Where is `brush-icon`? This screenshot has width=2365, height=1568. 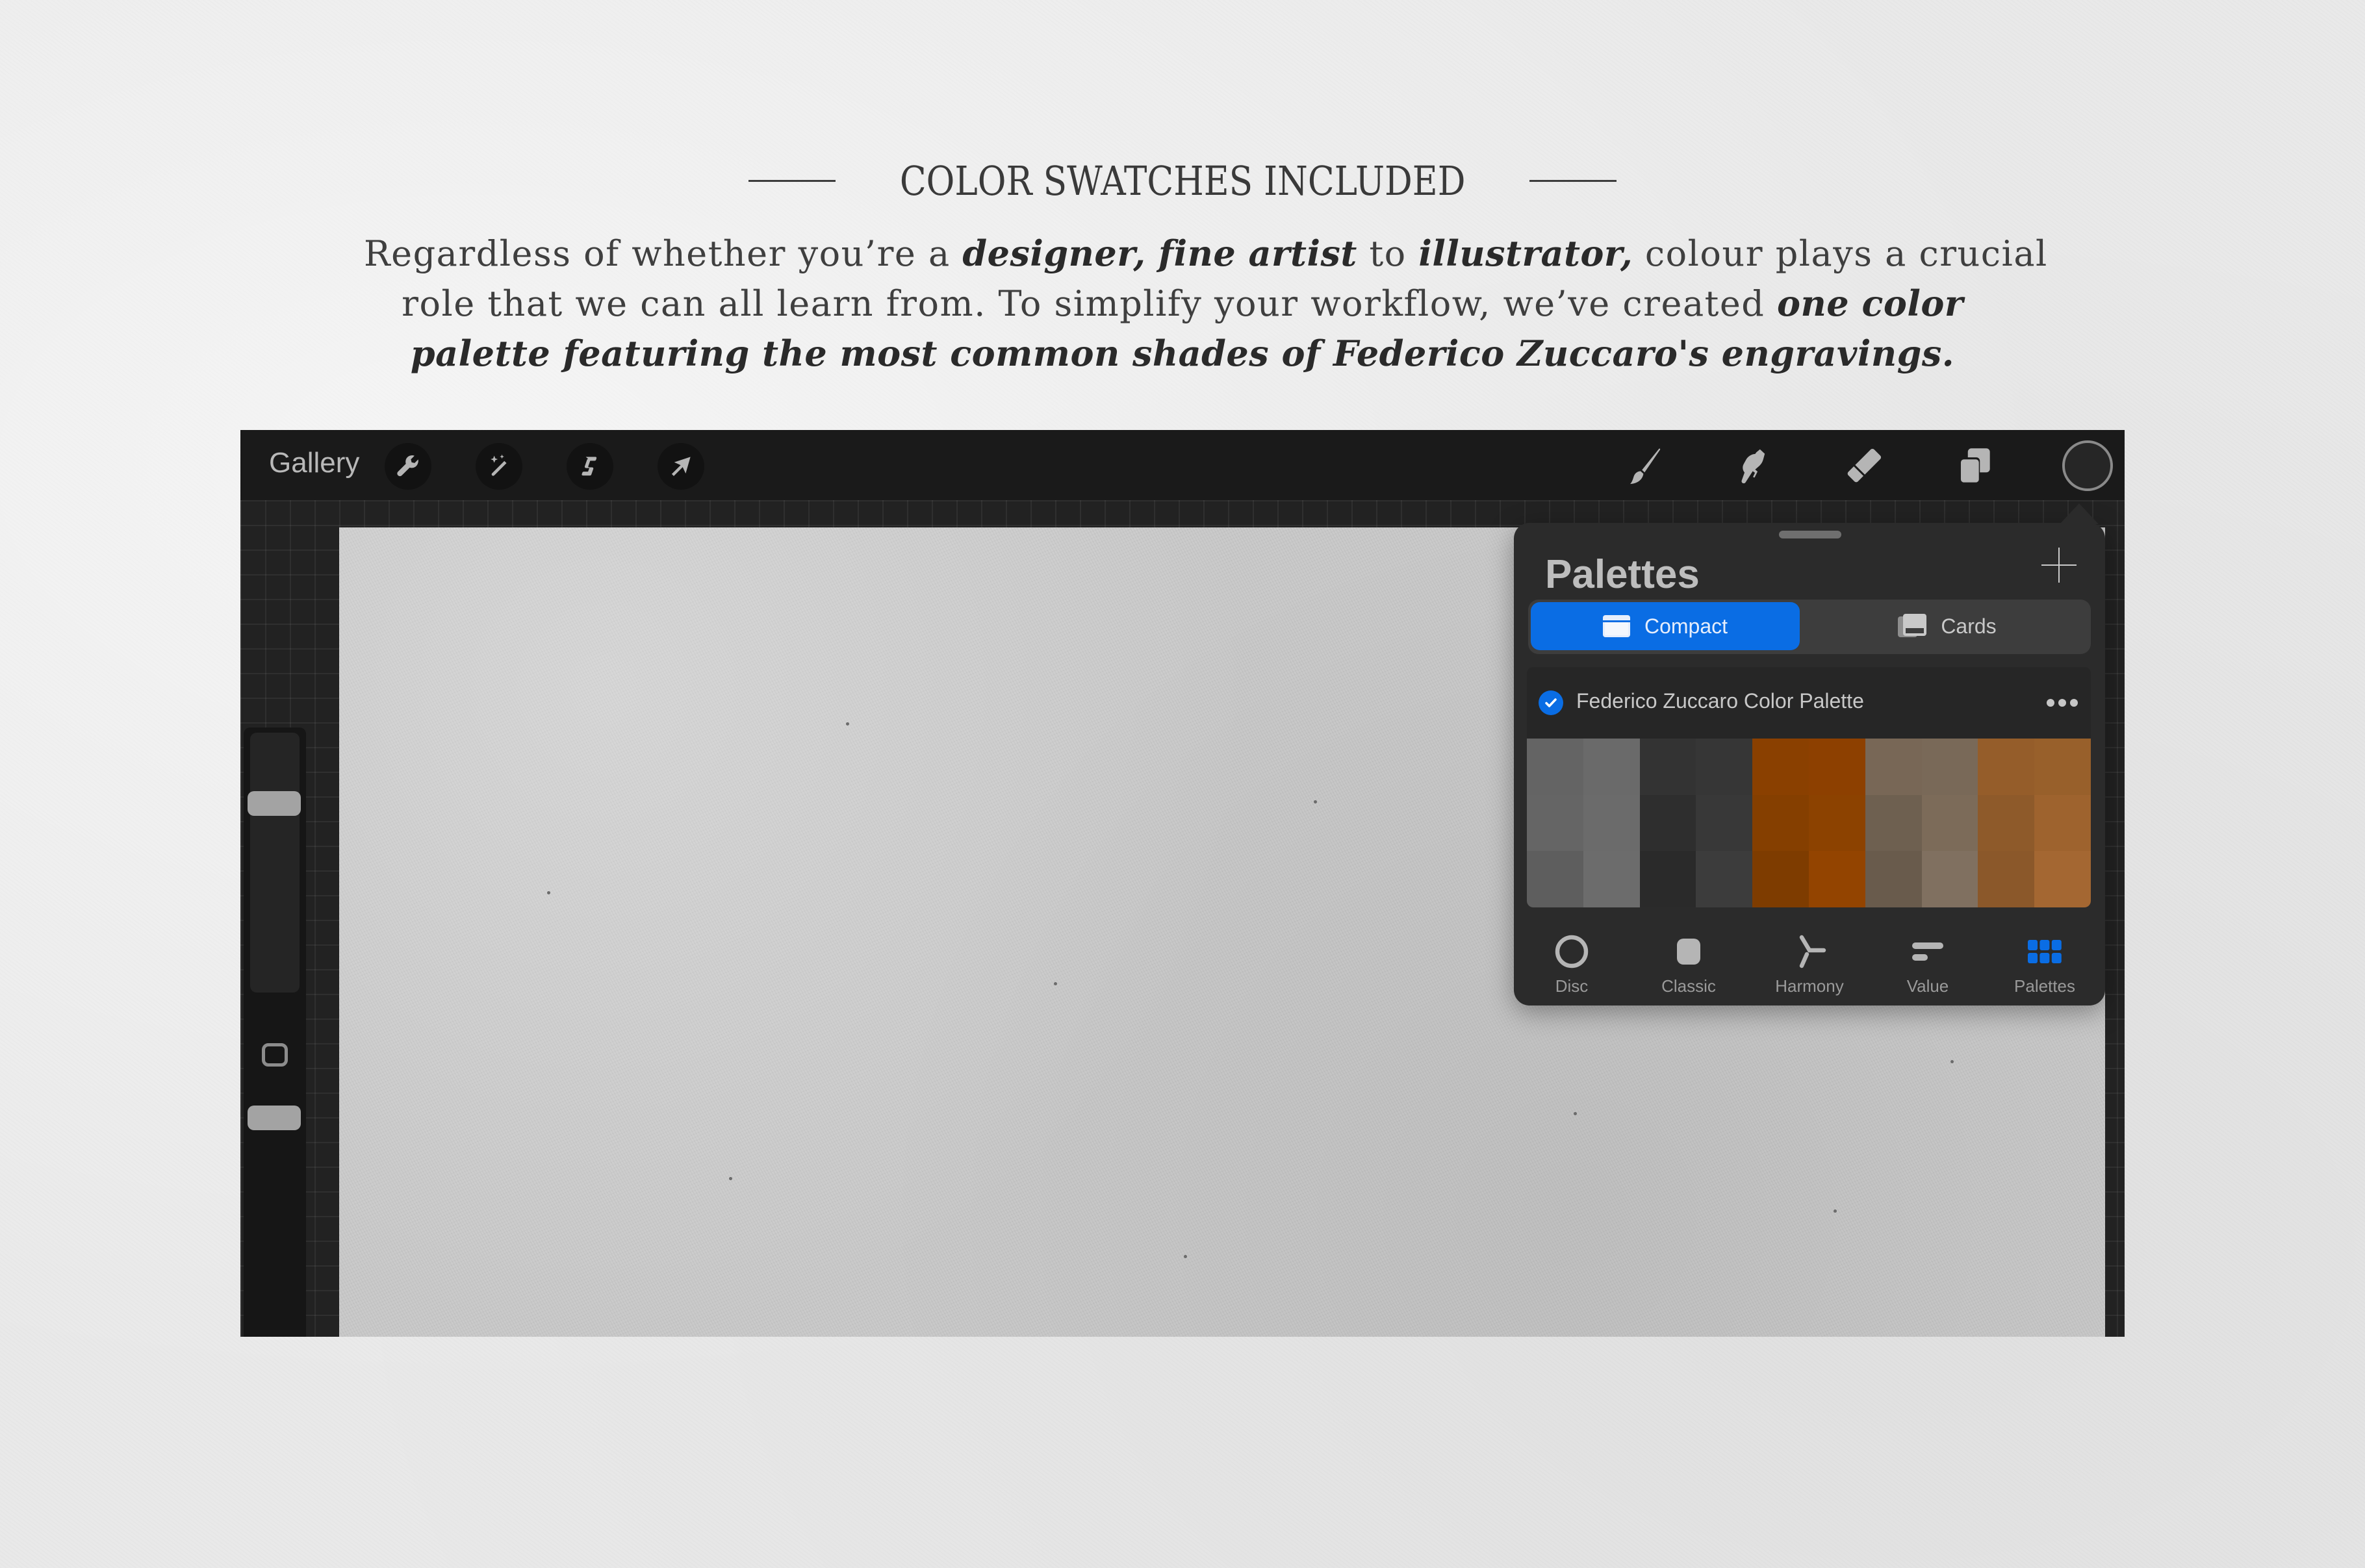 brush-icon is located at coordinates (1645, 466).